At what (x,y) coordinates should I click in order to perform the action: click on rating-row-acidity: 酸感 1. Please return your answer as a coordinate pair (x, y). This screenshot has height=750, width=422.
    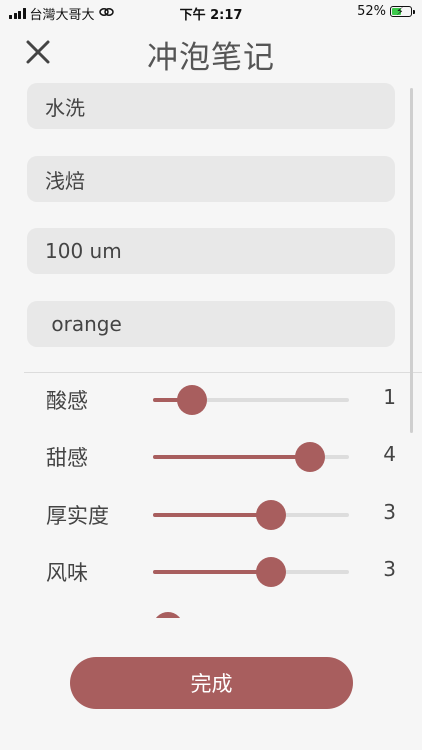
    Looking at the image, I should click on (211, 399).